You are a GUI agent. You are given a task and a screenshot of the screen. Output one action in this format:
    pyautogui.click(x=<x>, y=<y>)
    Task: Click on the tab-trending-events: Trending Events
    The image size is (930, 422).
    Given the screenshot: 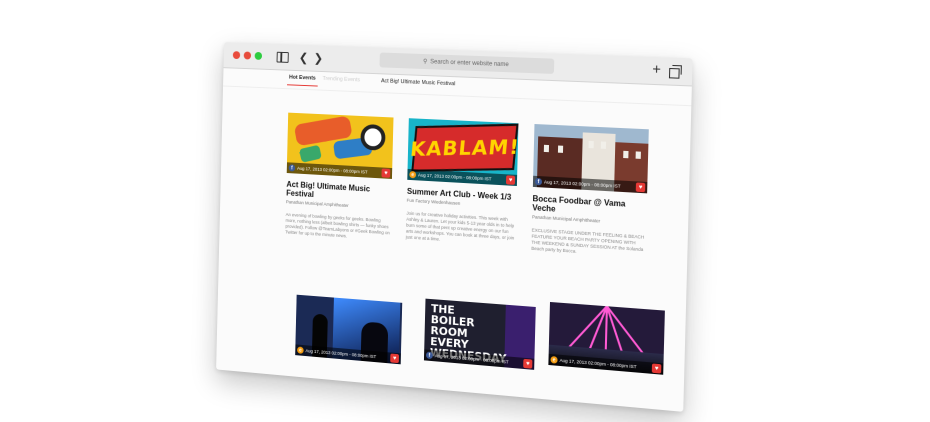 What is the action you would take?
    pyautogui.click(x=341, y=79)
    